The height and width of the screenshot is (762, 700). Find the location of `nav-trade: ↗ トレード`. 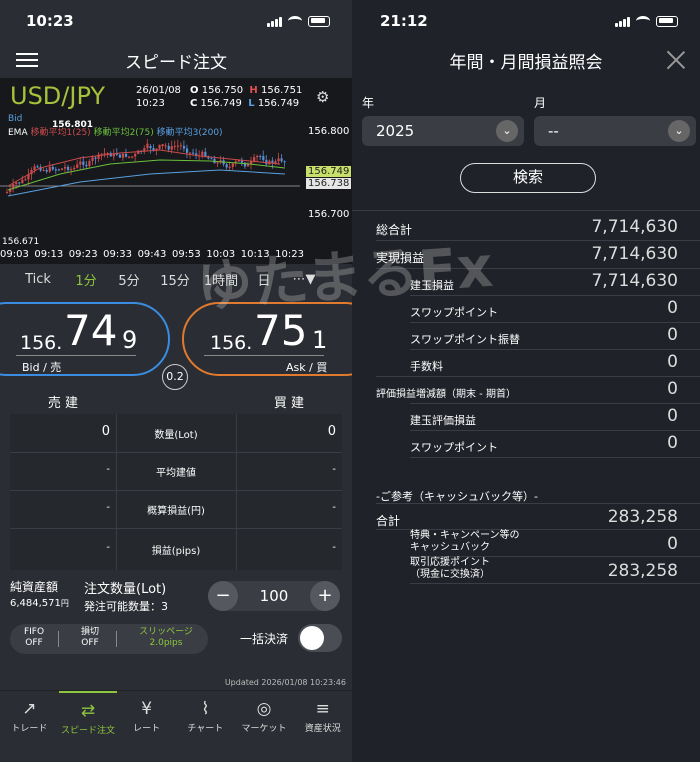

nav-trade: ↗ トレード is located at coordinates (29, 726).